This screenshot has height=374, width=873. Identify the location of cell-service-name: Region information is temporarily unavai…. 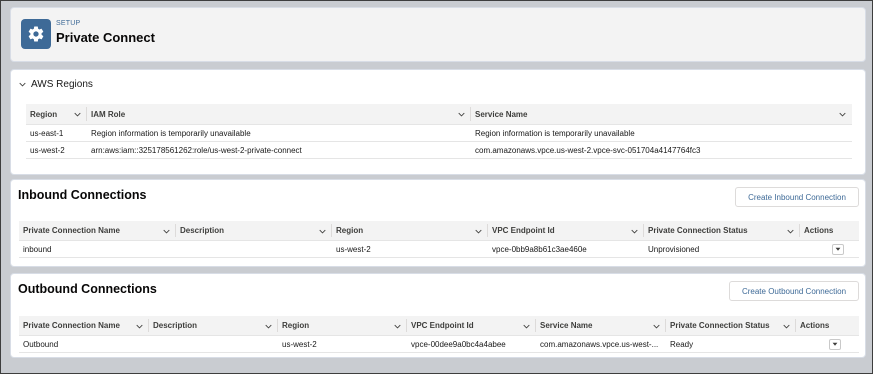
(555, 133).